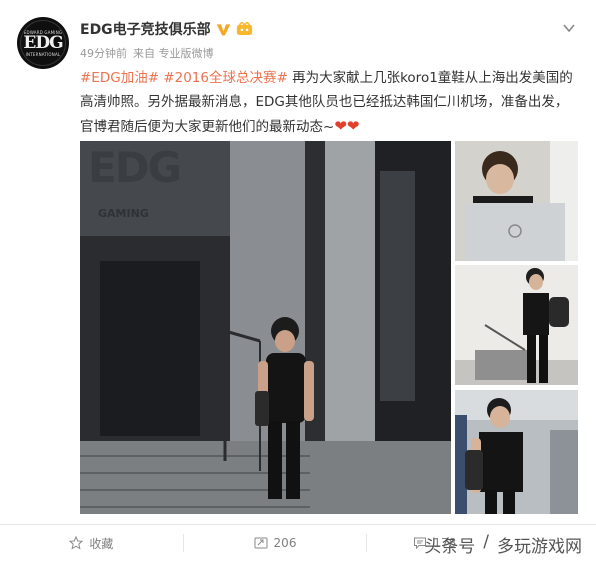 This screenshot has width=596, height=561. I want to click on favorite-label: 收藏, so click(101, 543).